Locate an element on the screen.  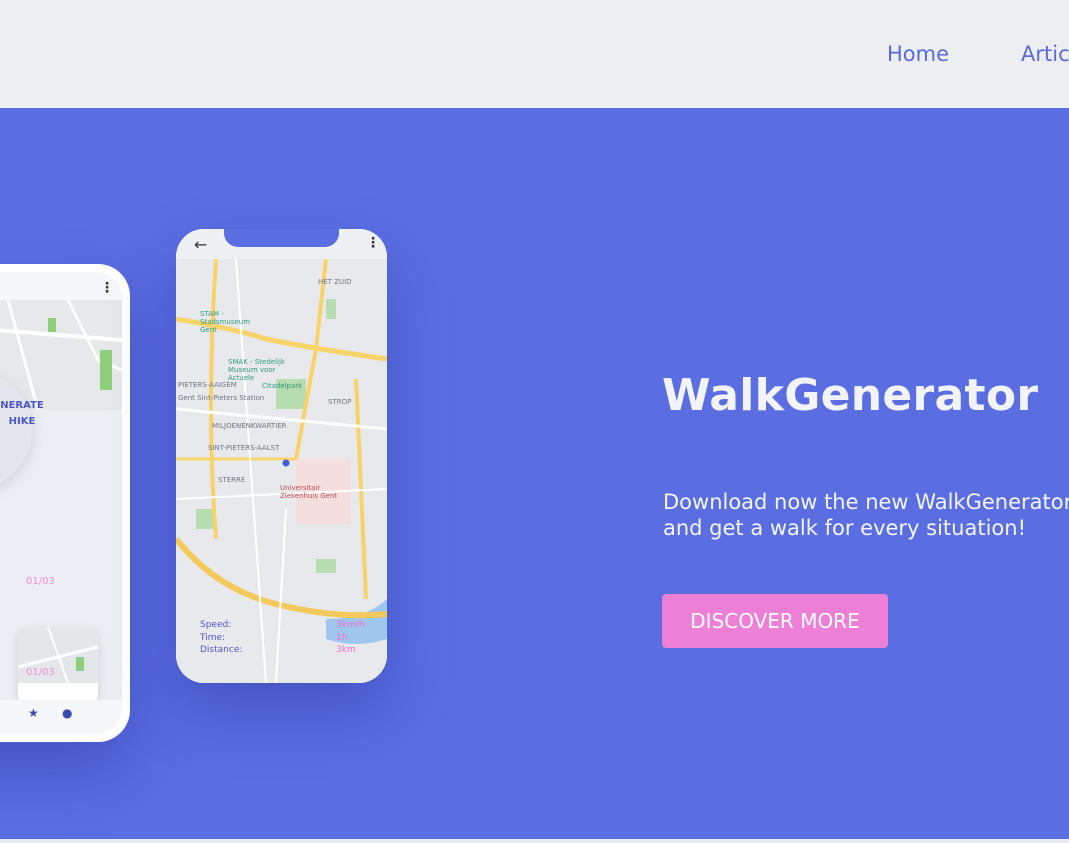
app-topbar: ⋮ is located at coordinates (61, 286).